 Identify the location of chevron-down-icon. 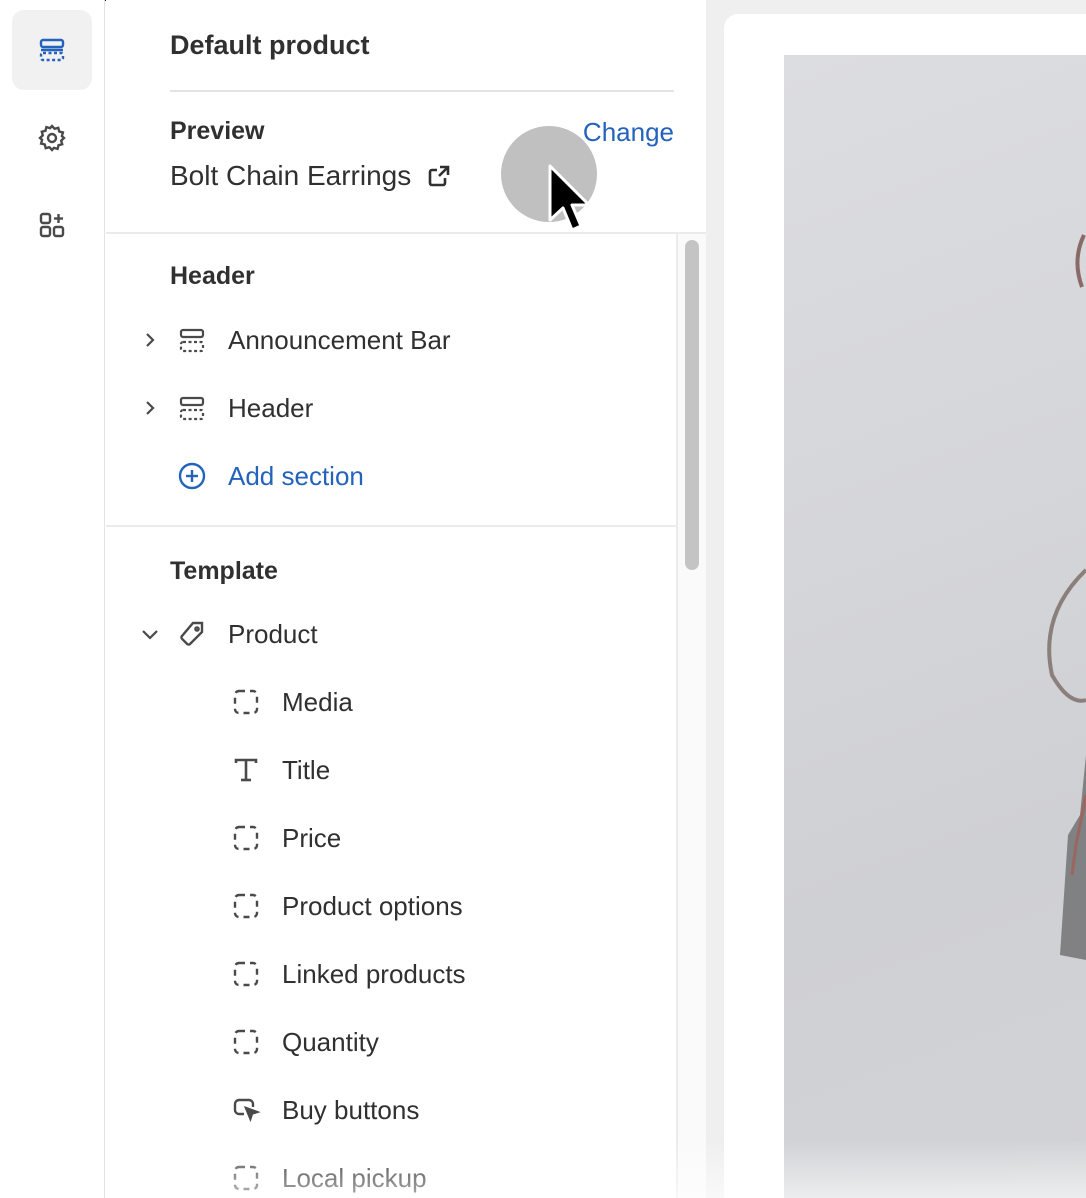
(150, 634).